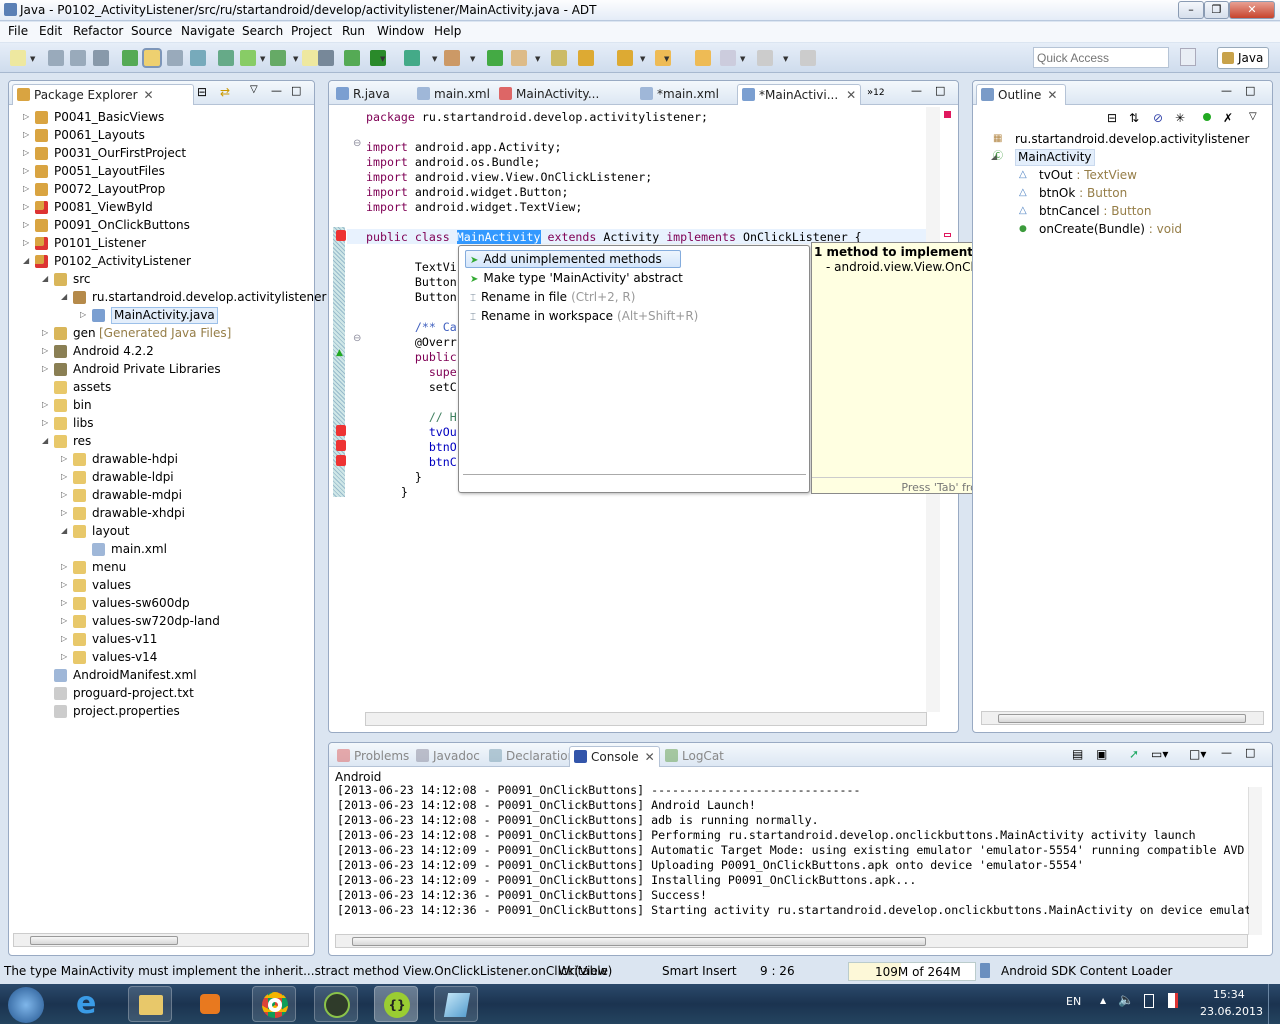 The width and height of the screenshot is (1280, 1024). I want to click on fold-method-icon: ⊖, so click(357, 338).